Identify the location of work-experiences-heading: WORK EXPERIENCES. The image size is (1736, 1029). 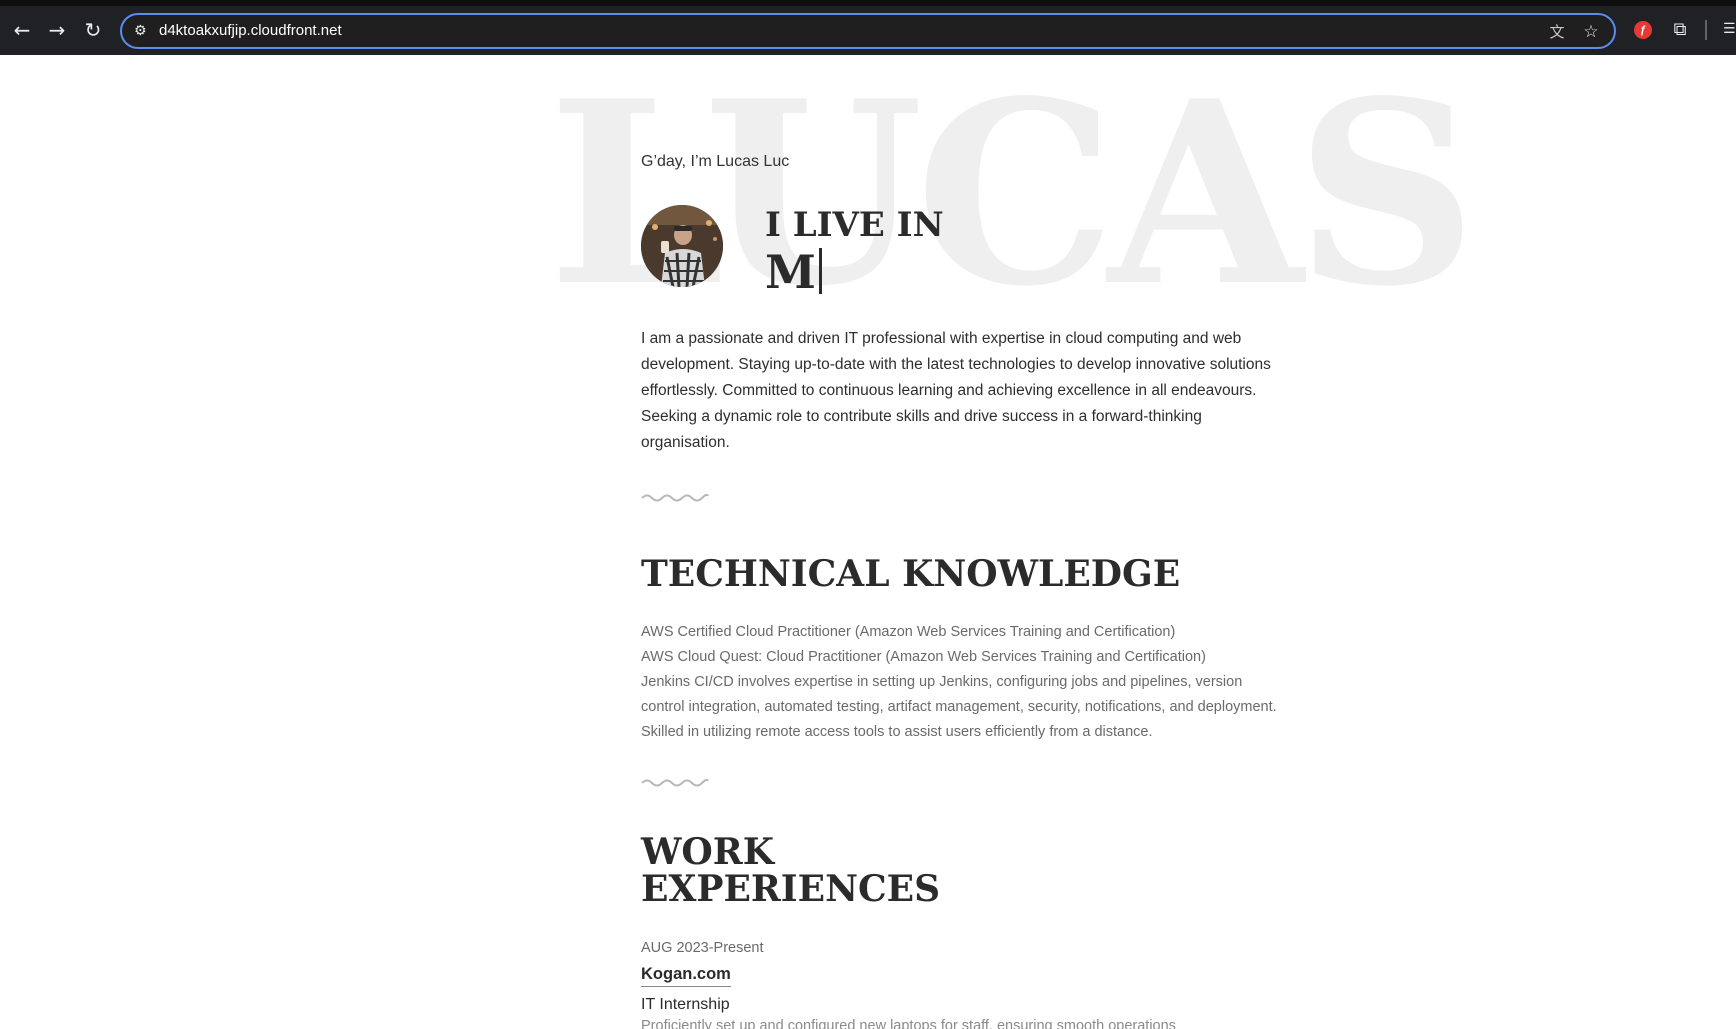
(790, 871).